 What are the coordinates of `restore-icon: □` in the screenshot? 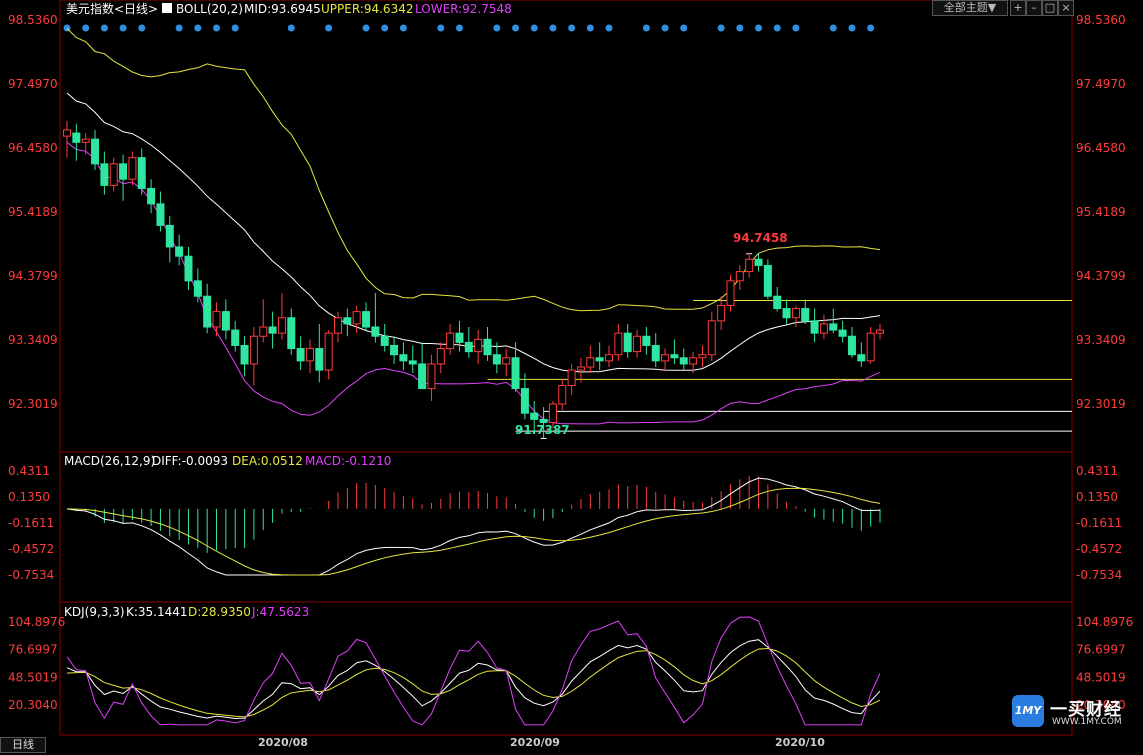 It's located at (1050, 7).